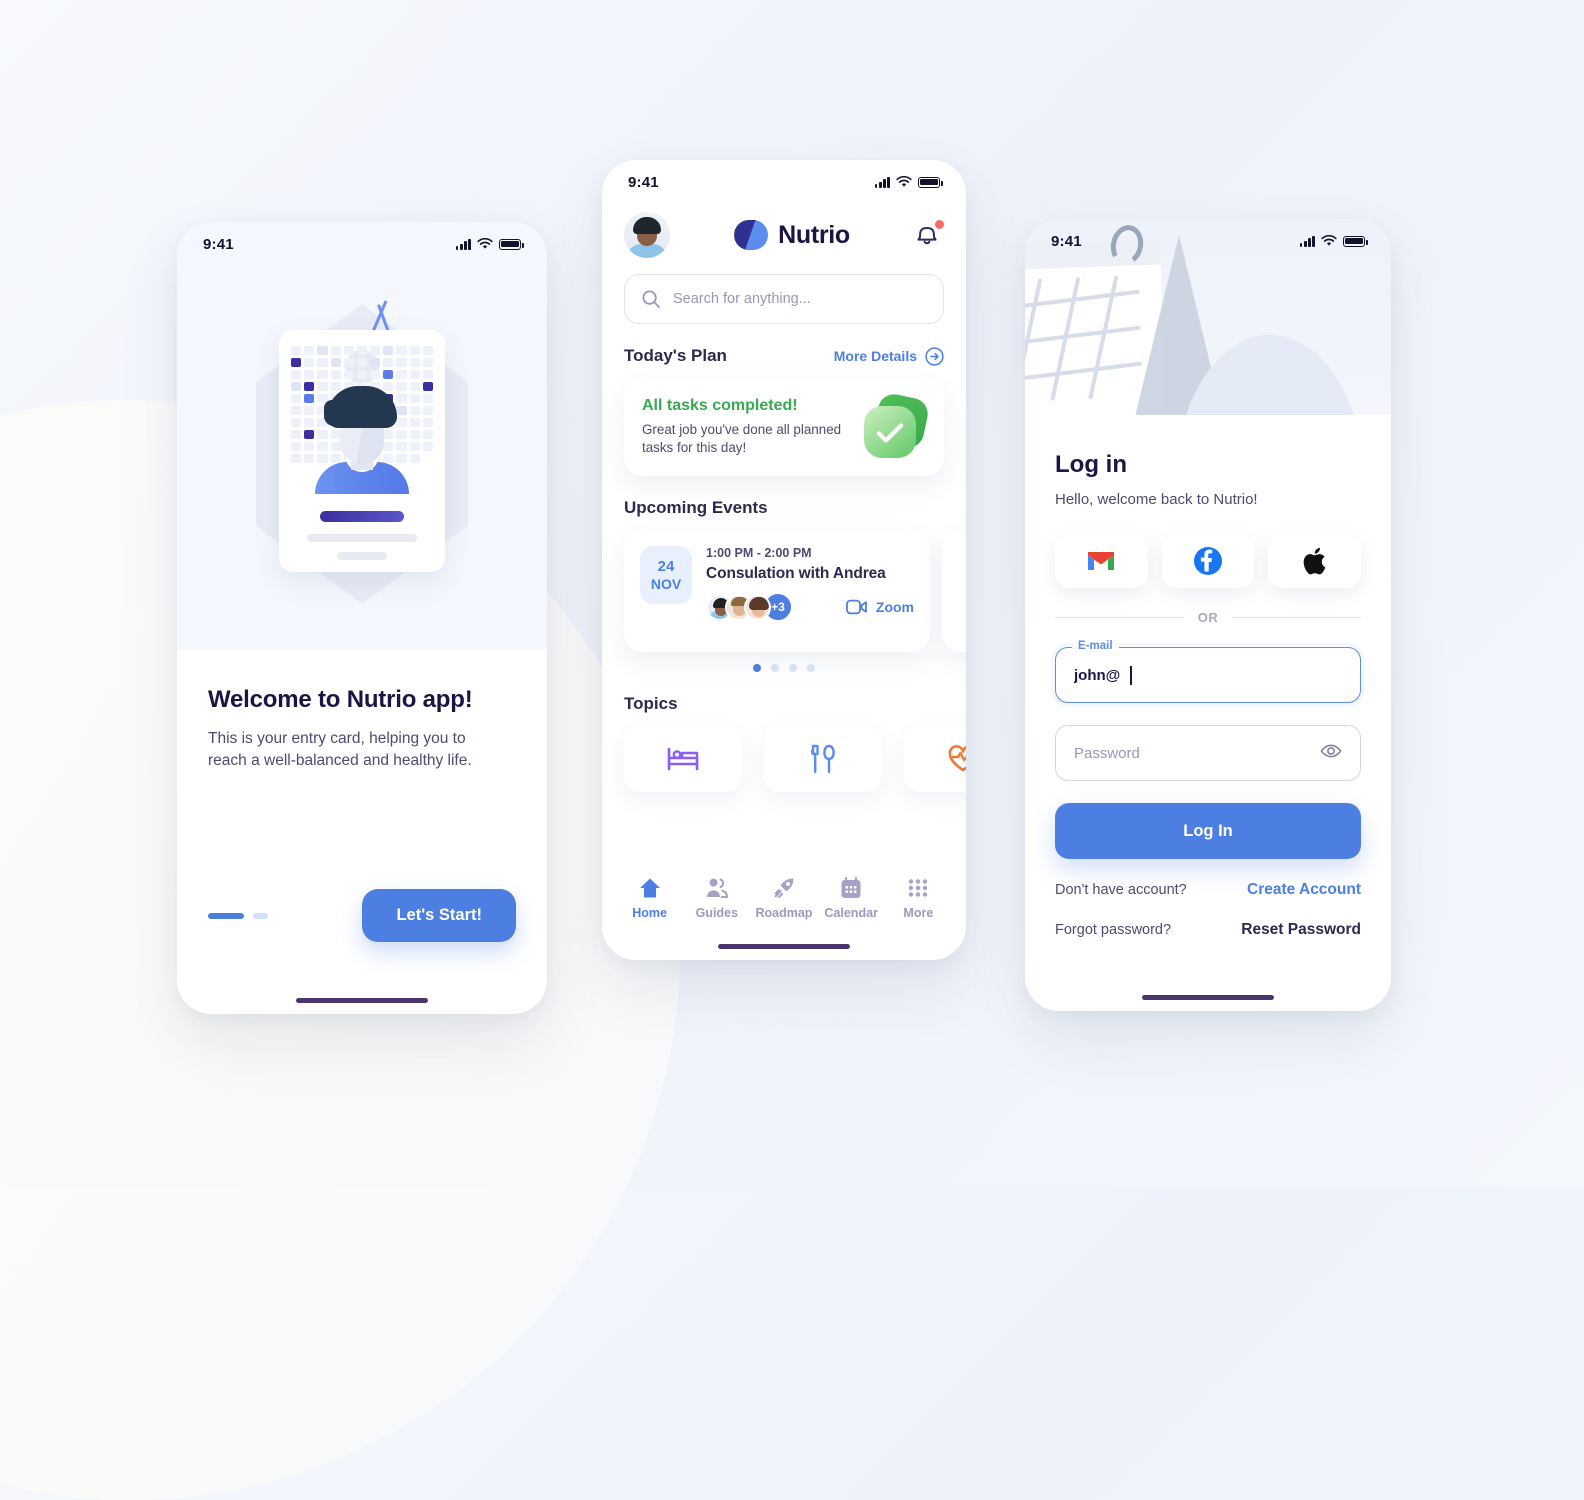 The image size is (1584, 1500). What do you see at coordinates (1208, 930) in the screenshot?
I see `reset-password-row: Forgot password? Reset Password` at bounding box center [1208, 930].